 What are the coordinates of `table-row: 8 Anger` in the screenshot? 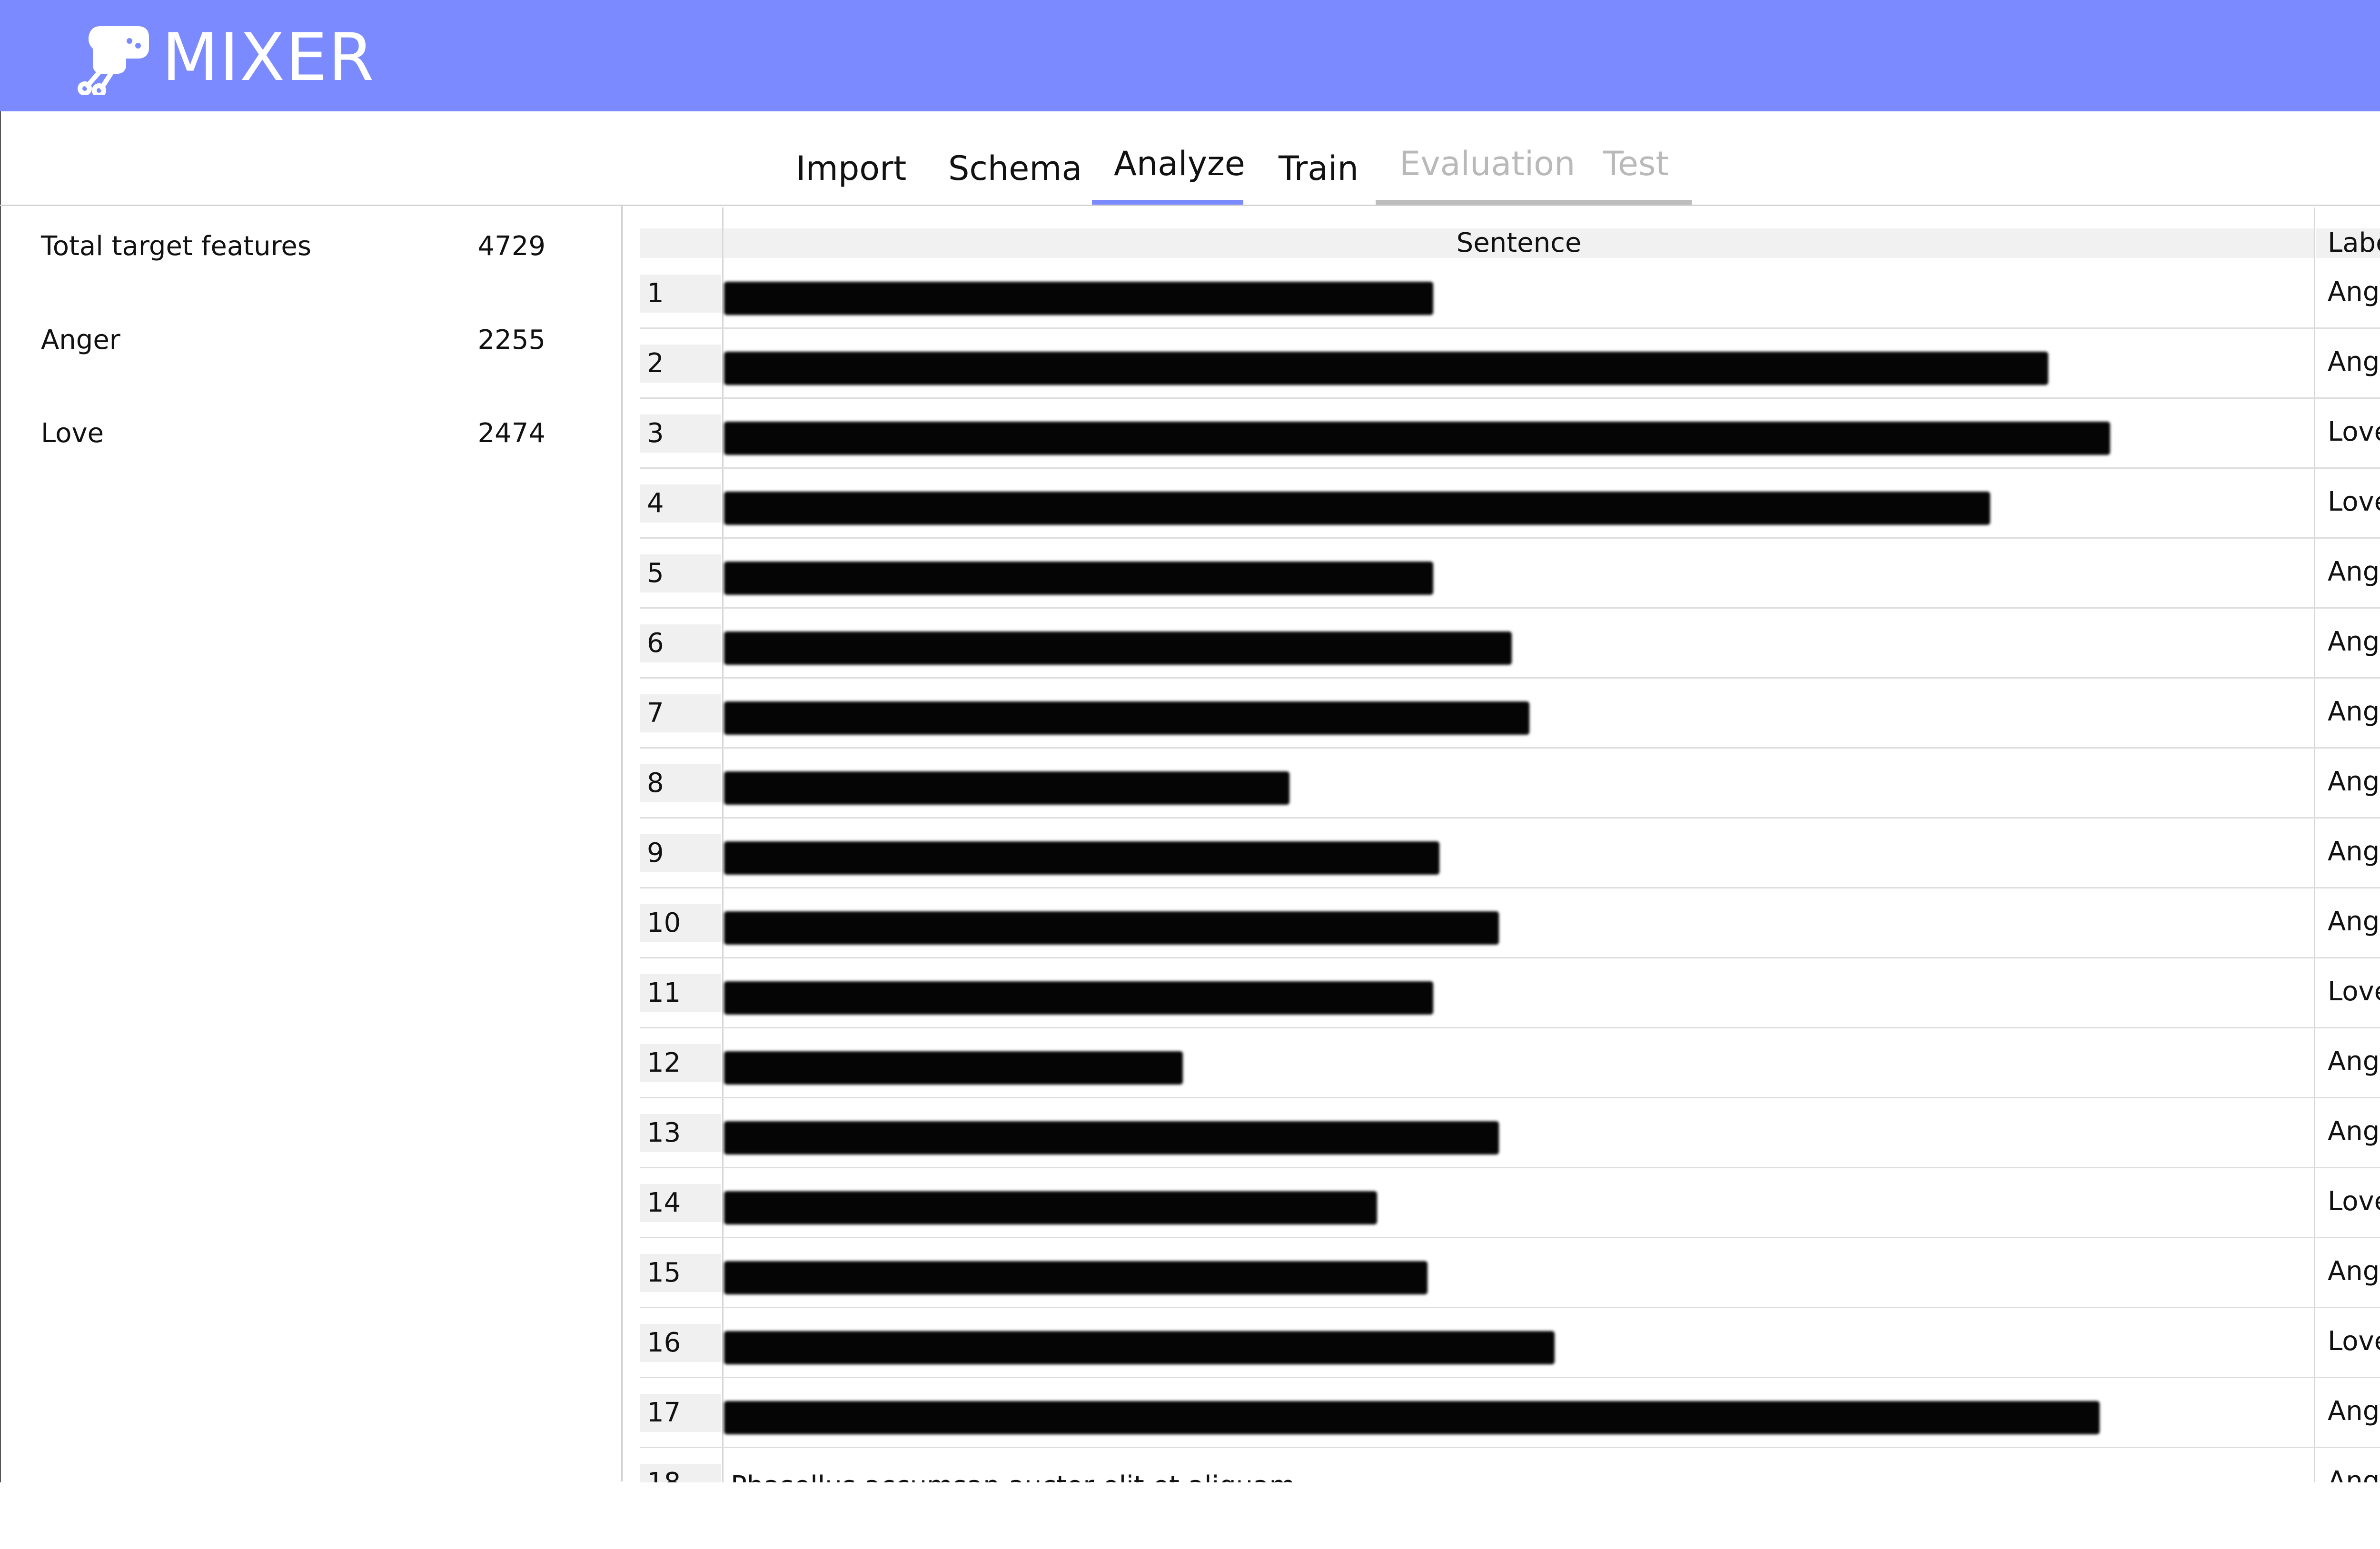 It's located at (1510, 784).